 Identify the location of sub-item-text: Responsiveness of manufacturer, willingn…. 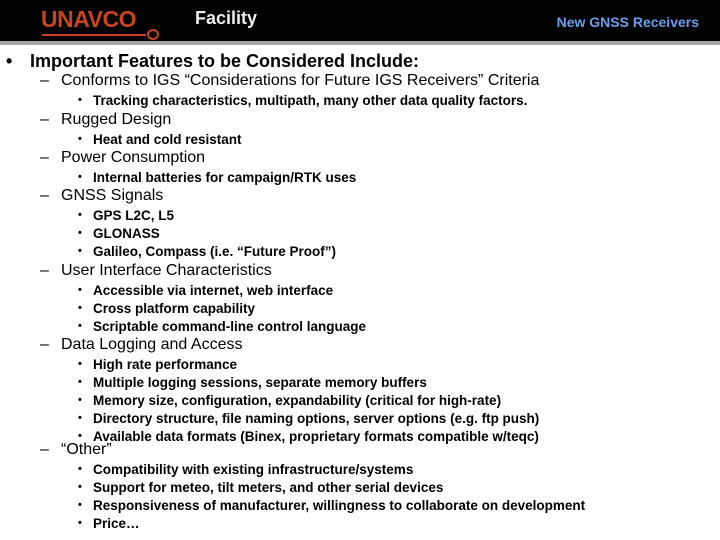
(339, 505).